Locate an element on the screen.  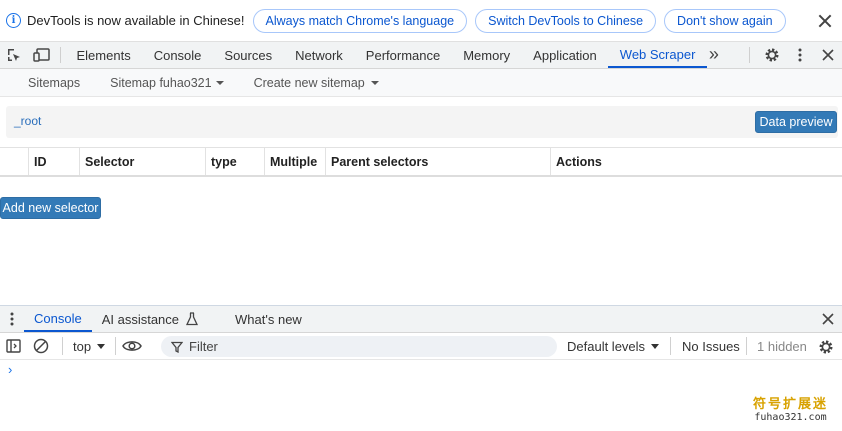
eye-icon is located at coordinates (132, 346).